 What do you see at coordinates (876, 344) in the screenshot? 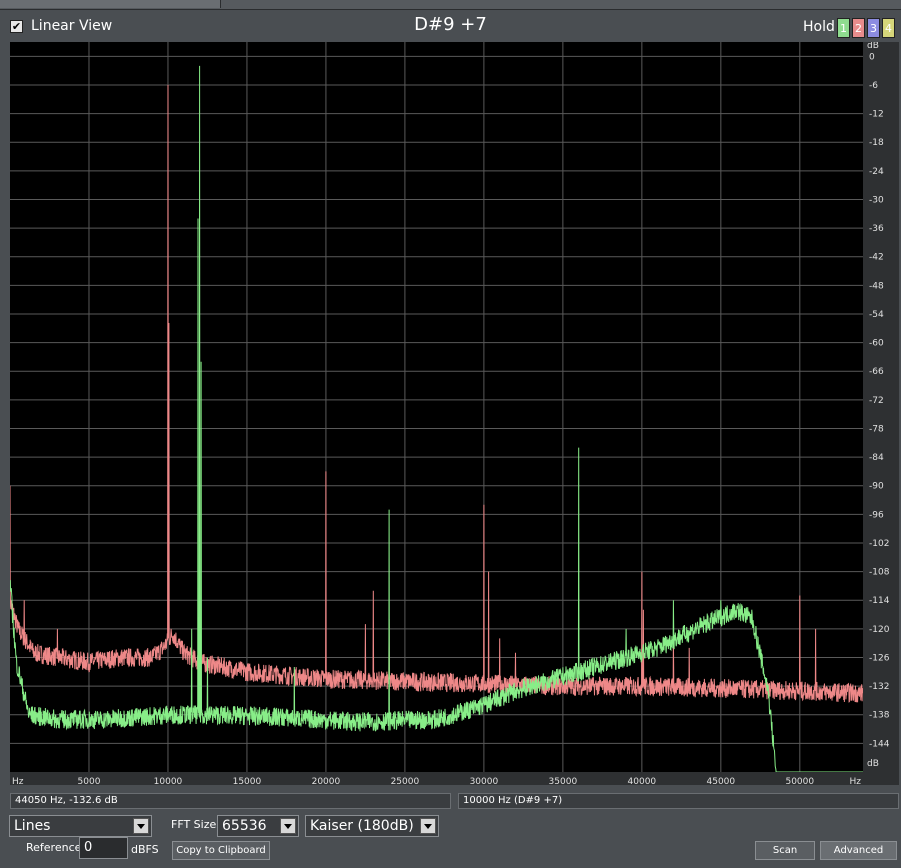
I see `y-tick-label: -60` at bounding box center [876, 344].